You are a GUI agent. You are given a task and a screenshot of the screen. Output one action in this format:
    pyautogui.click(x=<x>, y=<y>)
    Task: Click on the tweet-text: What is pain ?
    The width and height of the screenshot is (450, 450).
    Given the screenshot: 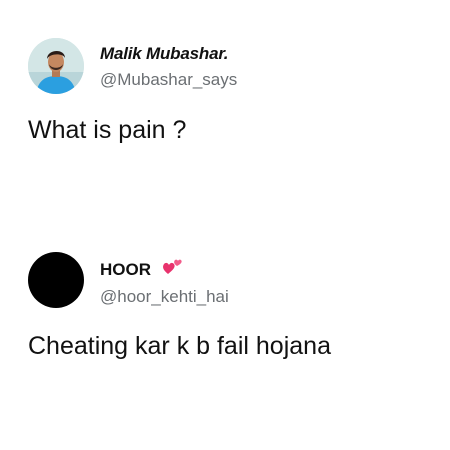 What is the action you would take?
    pyautogui.click(x=107, y=130)
    